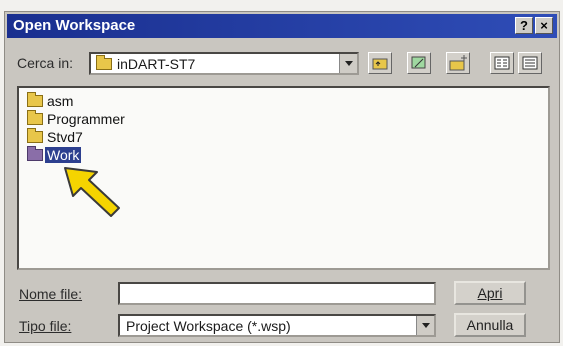 This screenshot has height=346, width=563. I want to click on look-in-dropdown: inDART-ST7, so click(224, 63).